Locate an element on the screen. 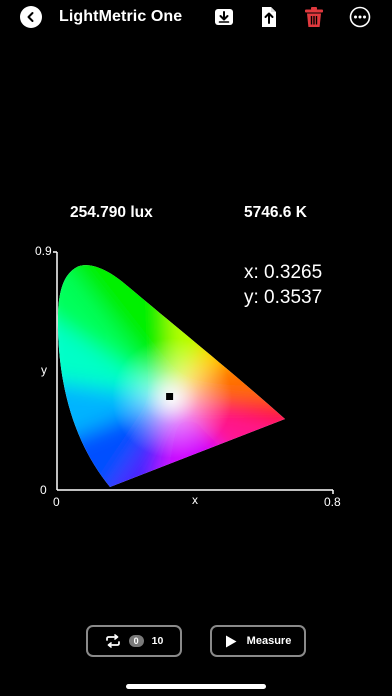 Image resolution: width=392 pixels, height=696 pixels. illuminance-readout: 254.790 lux is located at coordinates (111, 212).